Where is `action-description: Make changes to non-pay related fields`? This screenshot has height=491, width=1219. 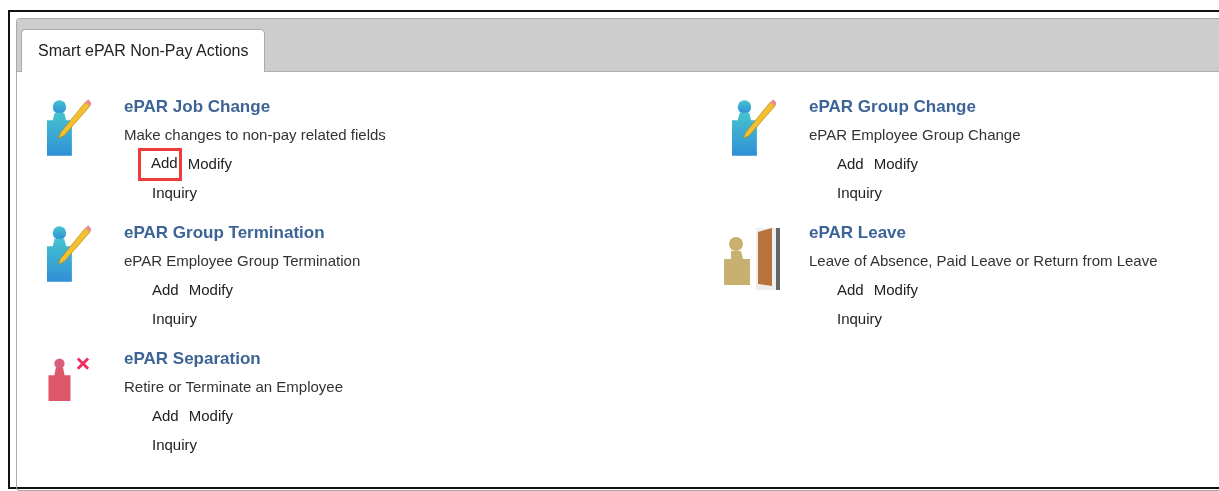
action-description: Make changes to non-pay related fields is located at coordinates (255, 135).